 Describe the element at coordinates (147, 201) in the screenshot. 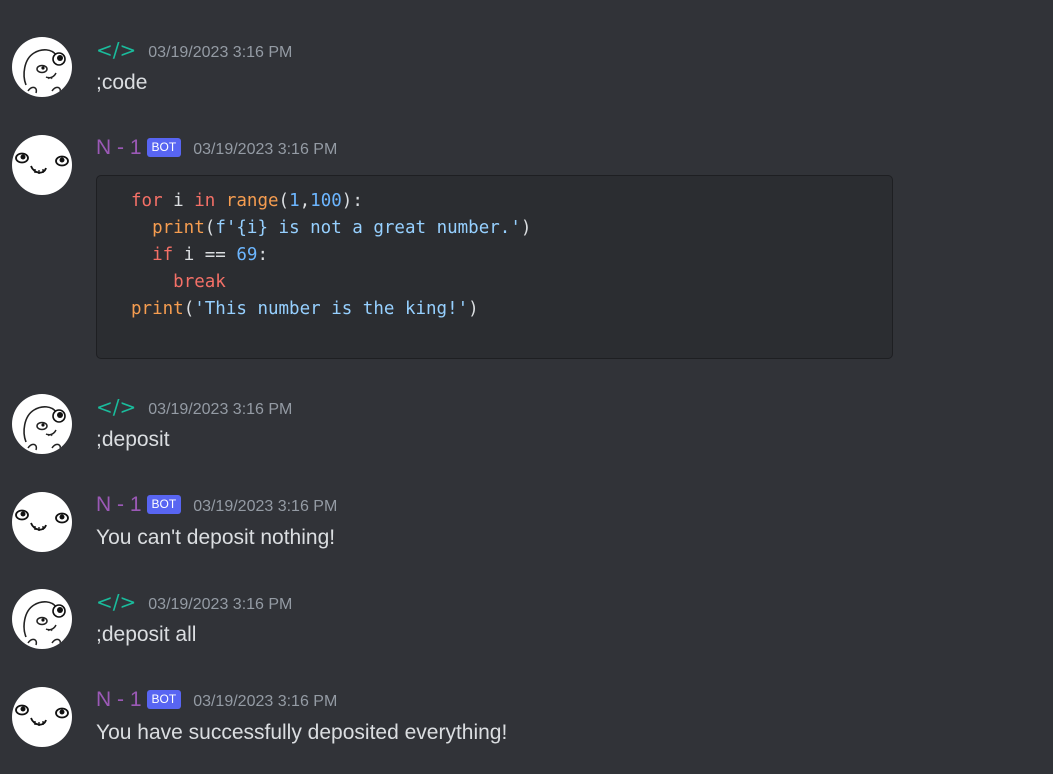

I see `code-token: for` at that location.